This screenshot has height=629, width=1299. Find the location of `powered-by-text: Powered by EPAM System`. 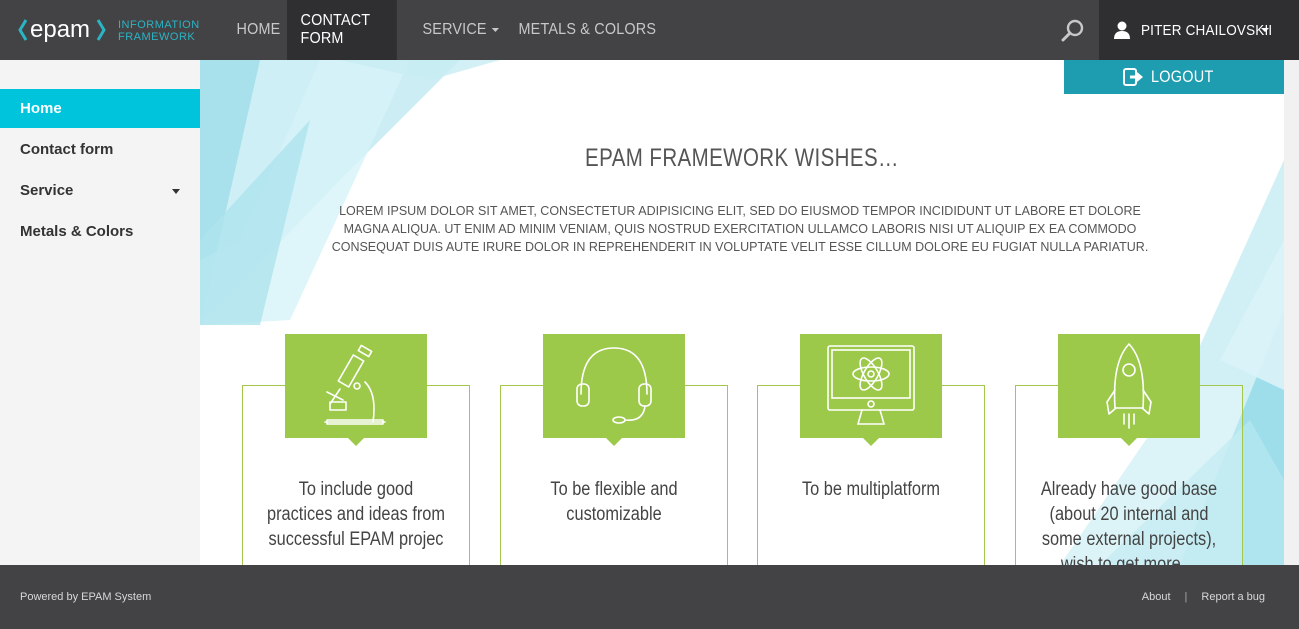

powered-by-text: Powered by EPAM System is located at coordinates (86, 597).